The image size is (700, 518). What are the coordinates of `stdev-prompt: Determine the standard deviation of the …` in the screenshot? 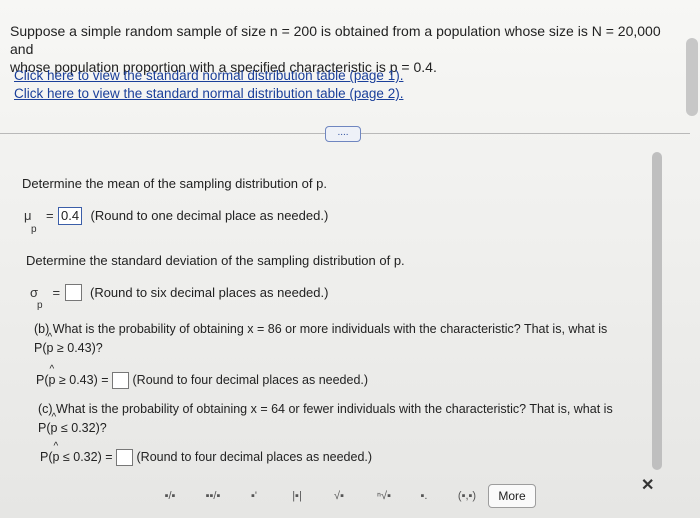 It's located at (215, 260).